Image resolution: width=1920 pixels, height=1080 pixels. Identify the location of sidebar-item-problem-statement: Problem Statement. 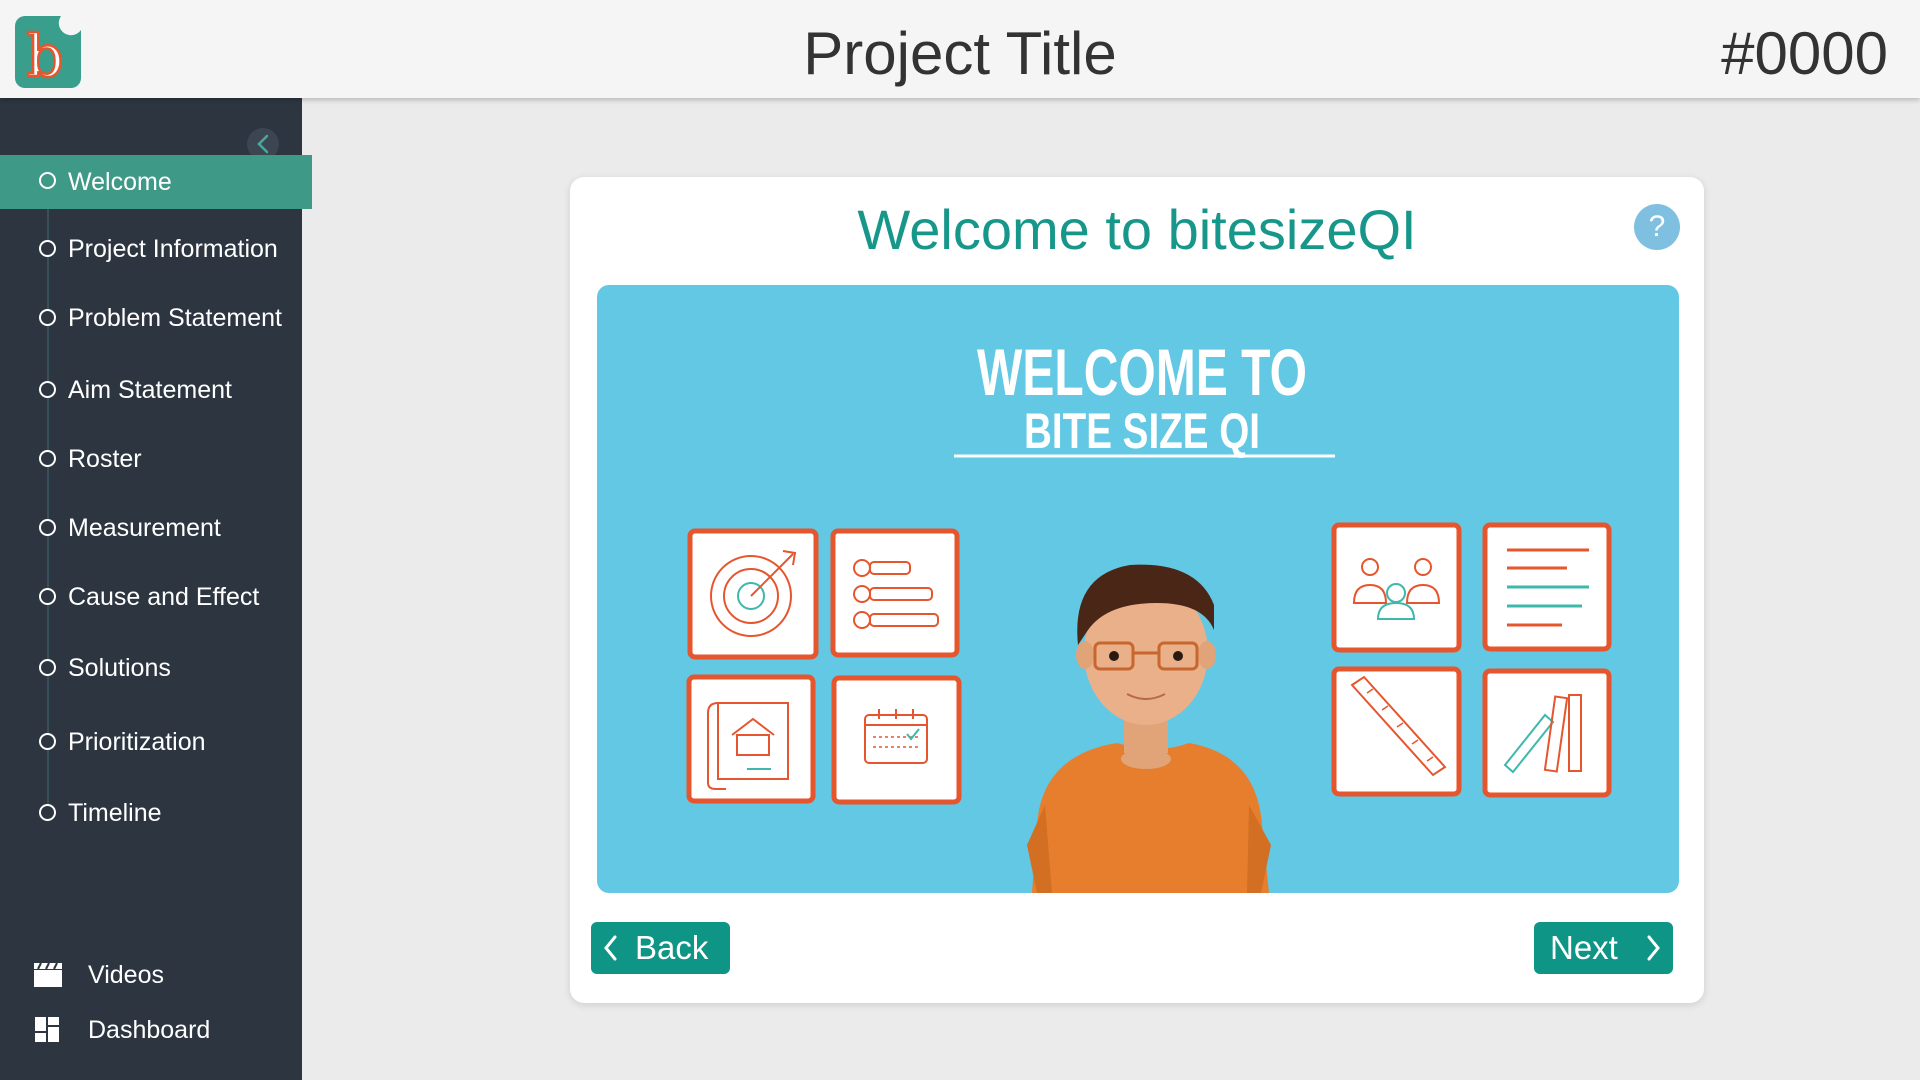
(151, 319).